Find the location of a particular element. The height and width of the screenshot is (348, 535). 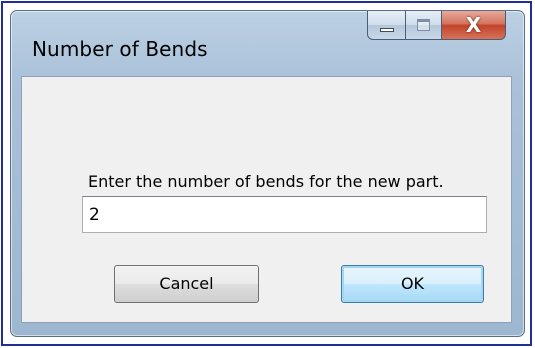

ok-button: OK is located at coordinates (412, 284).